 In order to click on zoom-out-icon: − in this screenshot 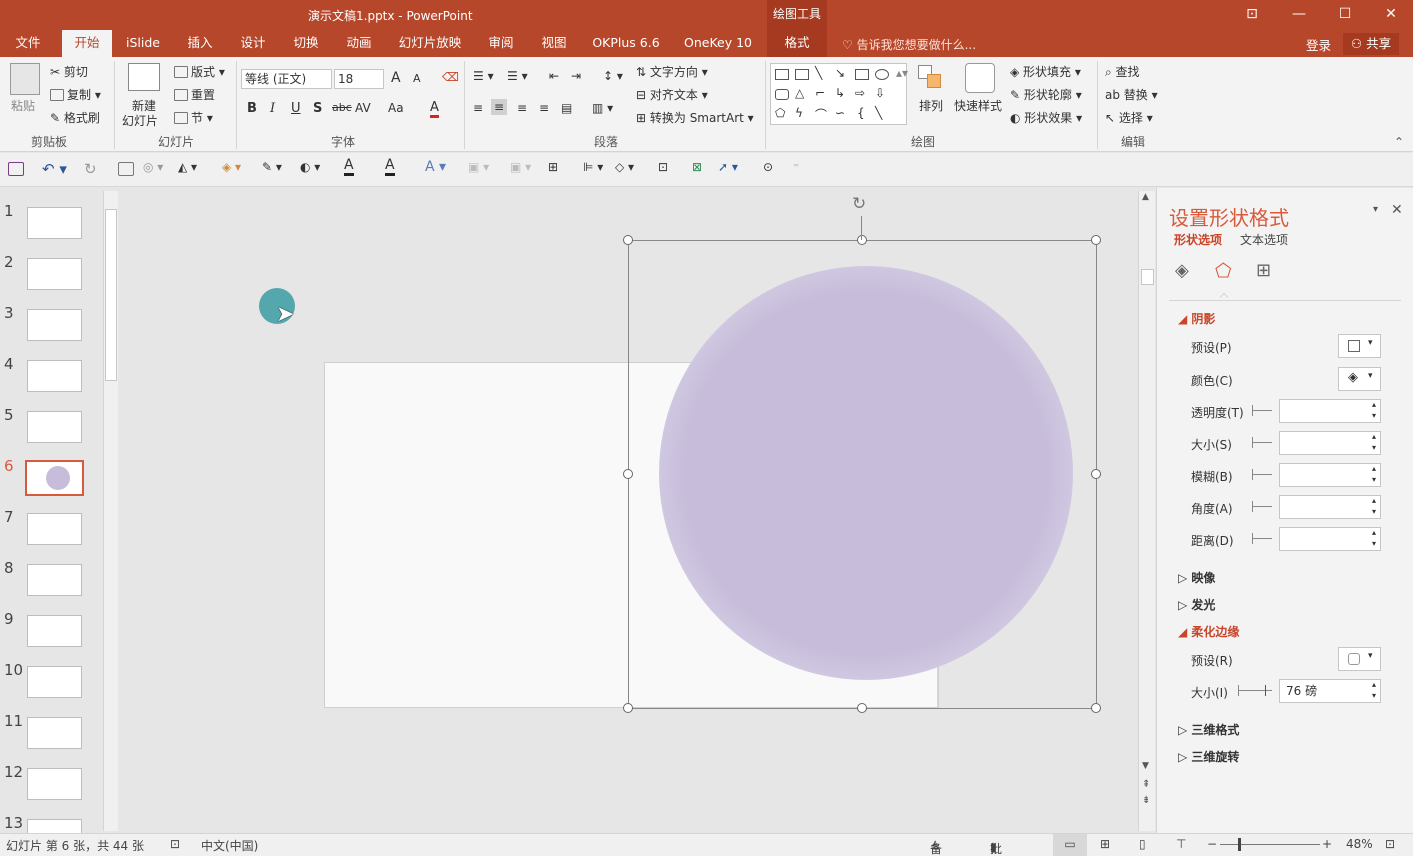, I will do `click(1212, 844)`.